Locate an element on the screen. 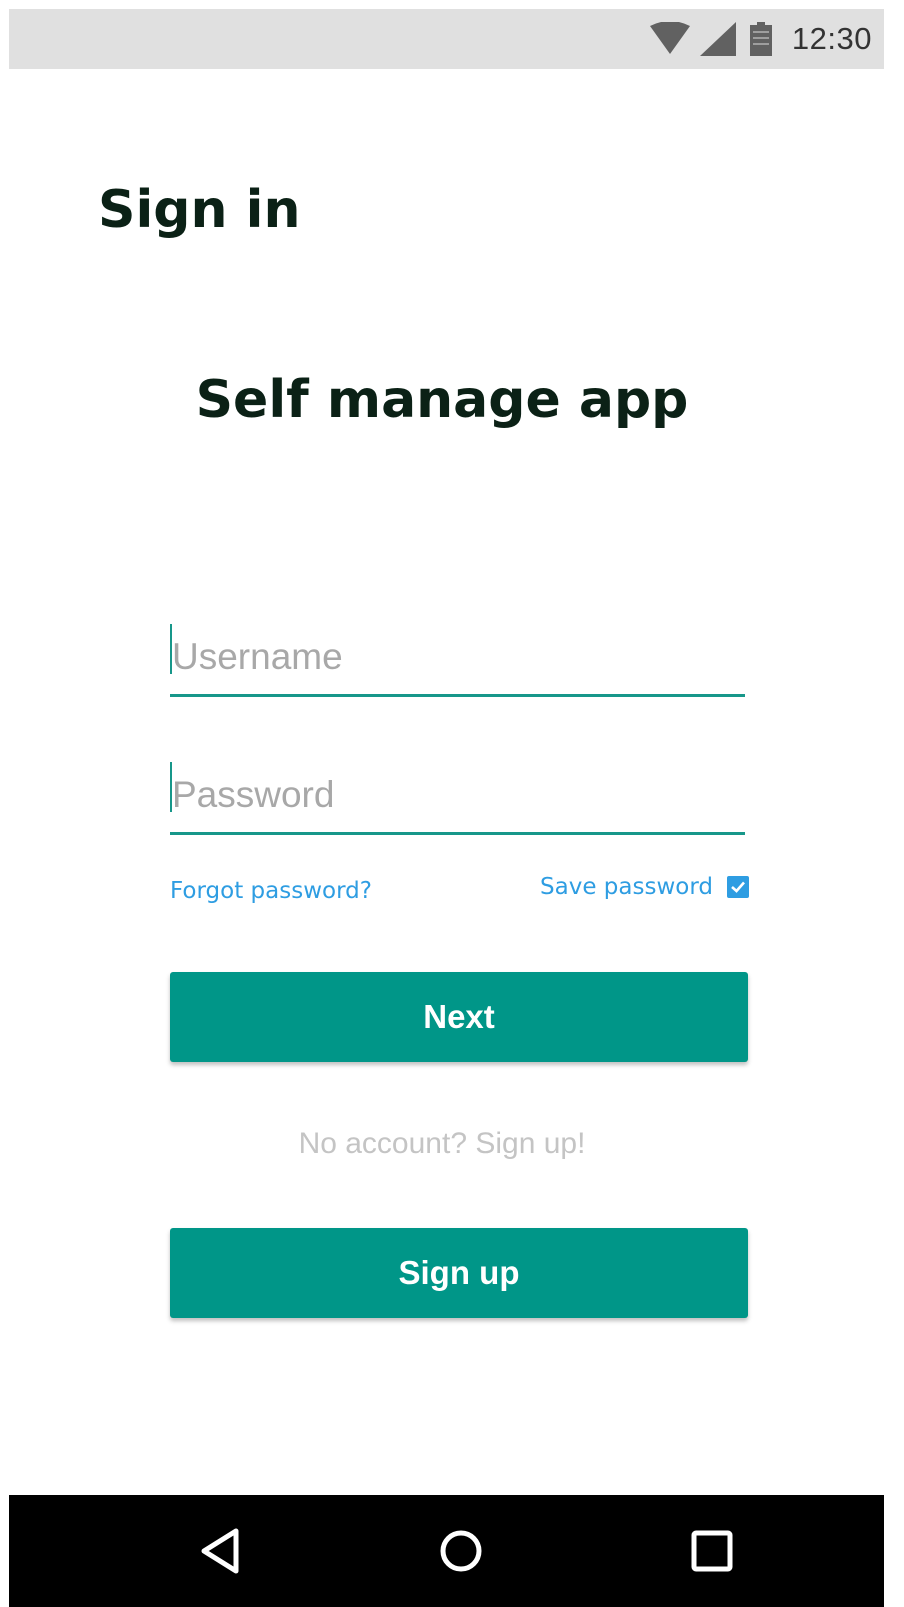 The image size is (904, 1607). status-bar: 12:30 is located at coordinates (446, 39).